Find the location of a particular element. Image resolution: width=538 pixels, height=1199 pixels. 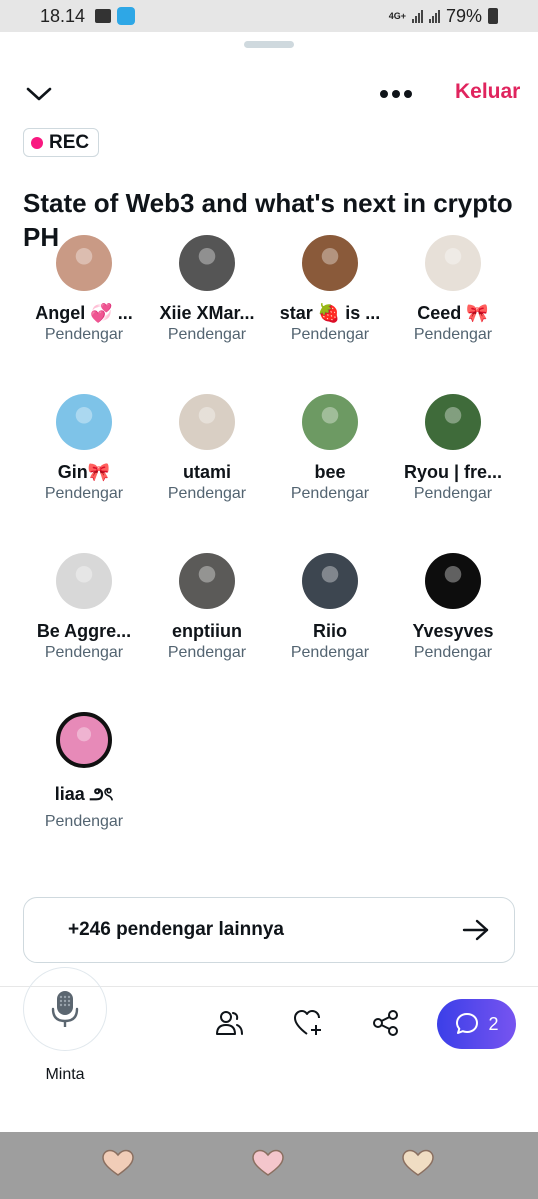

listener-item: Xiie XMar... Pendengar is located at coordinates (207, 289).